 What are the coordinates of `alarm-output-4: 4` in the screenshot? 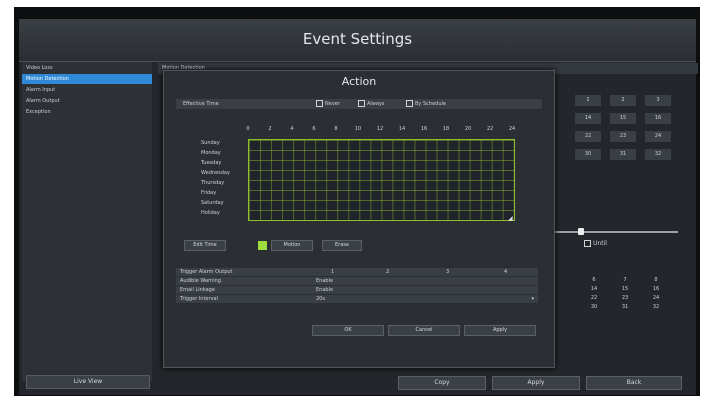 It's located at (505, 272).